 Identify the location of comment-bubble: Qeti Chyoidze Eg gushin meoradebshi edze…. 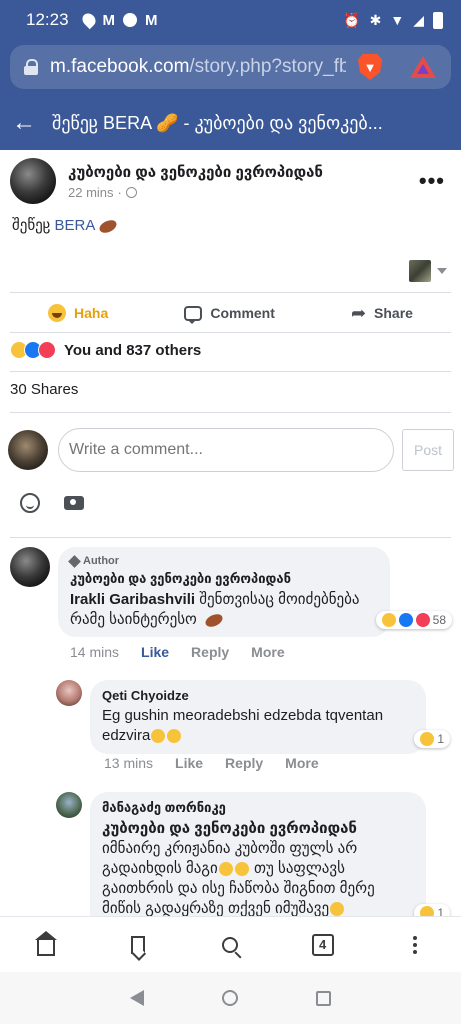
(270, 717).